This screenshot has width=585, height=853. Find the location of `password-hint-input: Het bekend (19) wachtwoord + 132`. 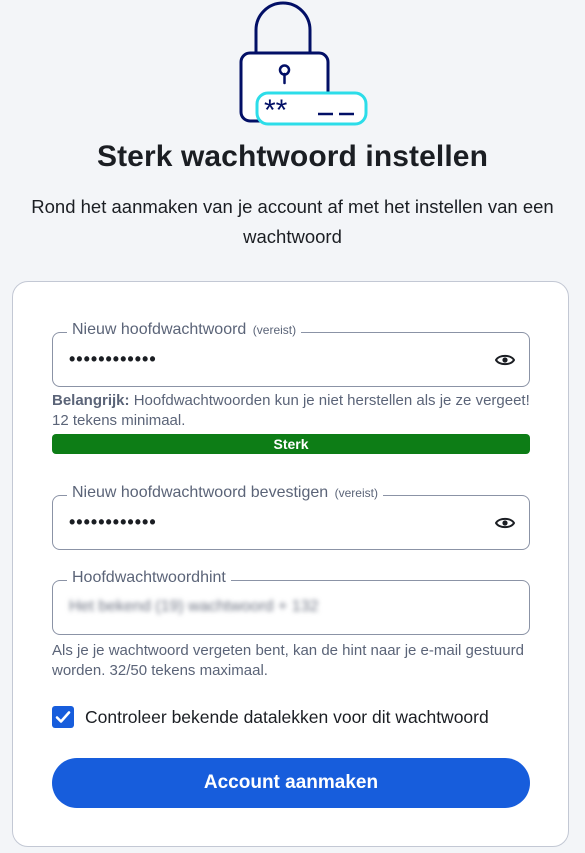

password-hint-input: Het bekend (19) wachtwoord + 132 is located at coordinates (193, 607).